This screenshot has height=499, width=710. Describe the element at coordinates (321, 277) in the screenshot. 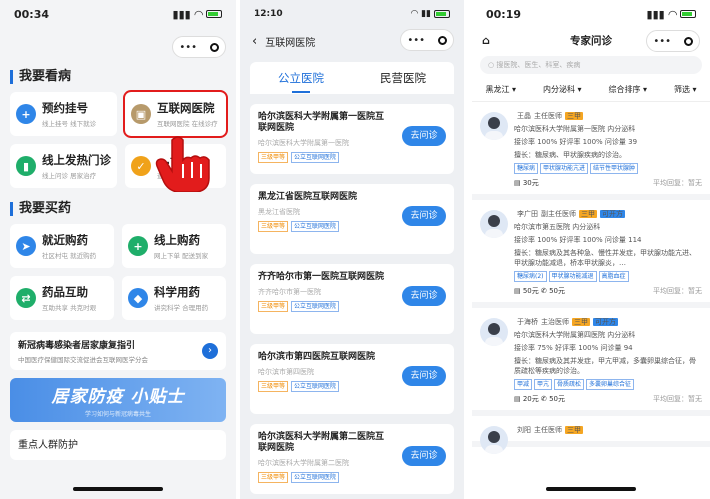

I see `hospital-name: 齐齐哈尔市第一医院互联网医院` at that location.